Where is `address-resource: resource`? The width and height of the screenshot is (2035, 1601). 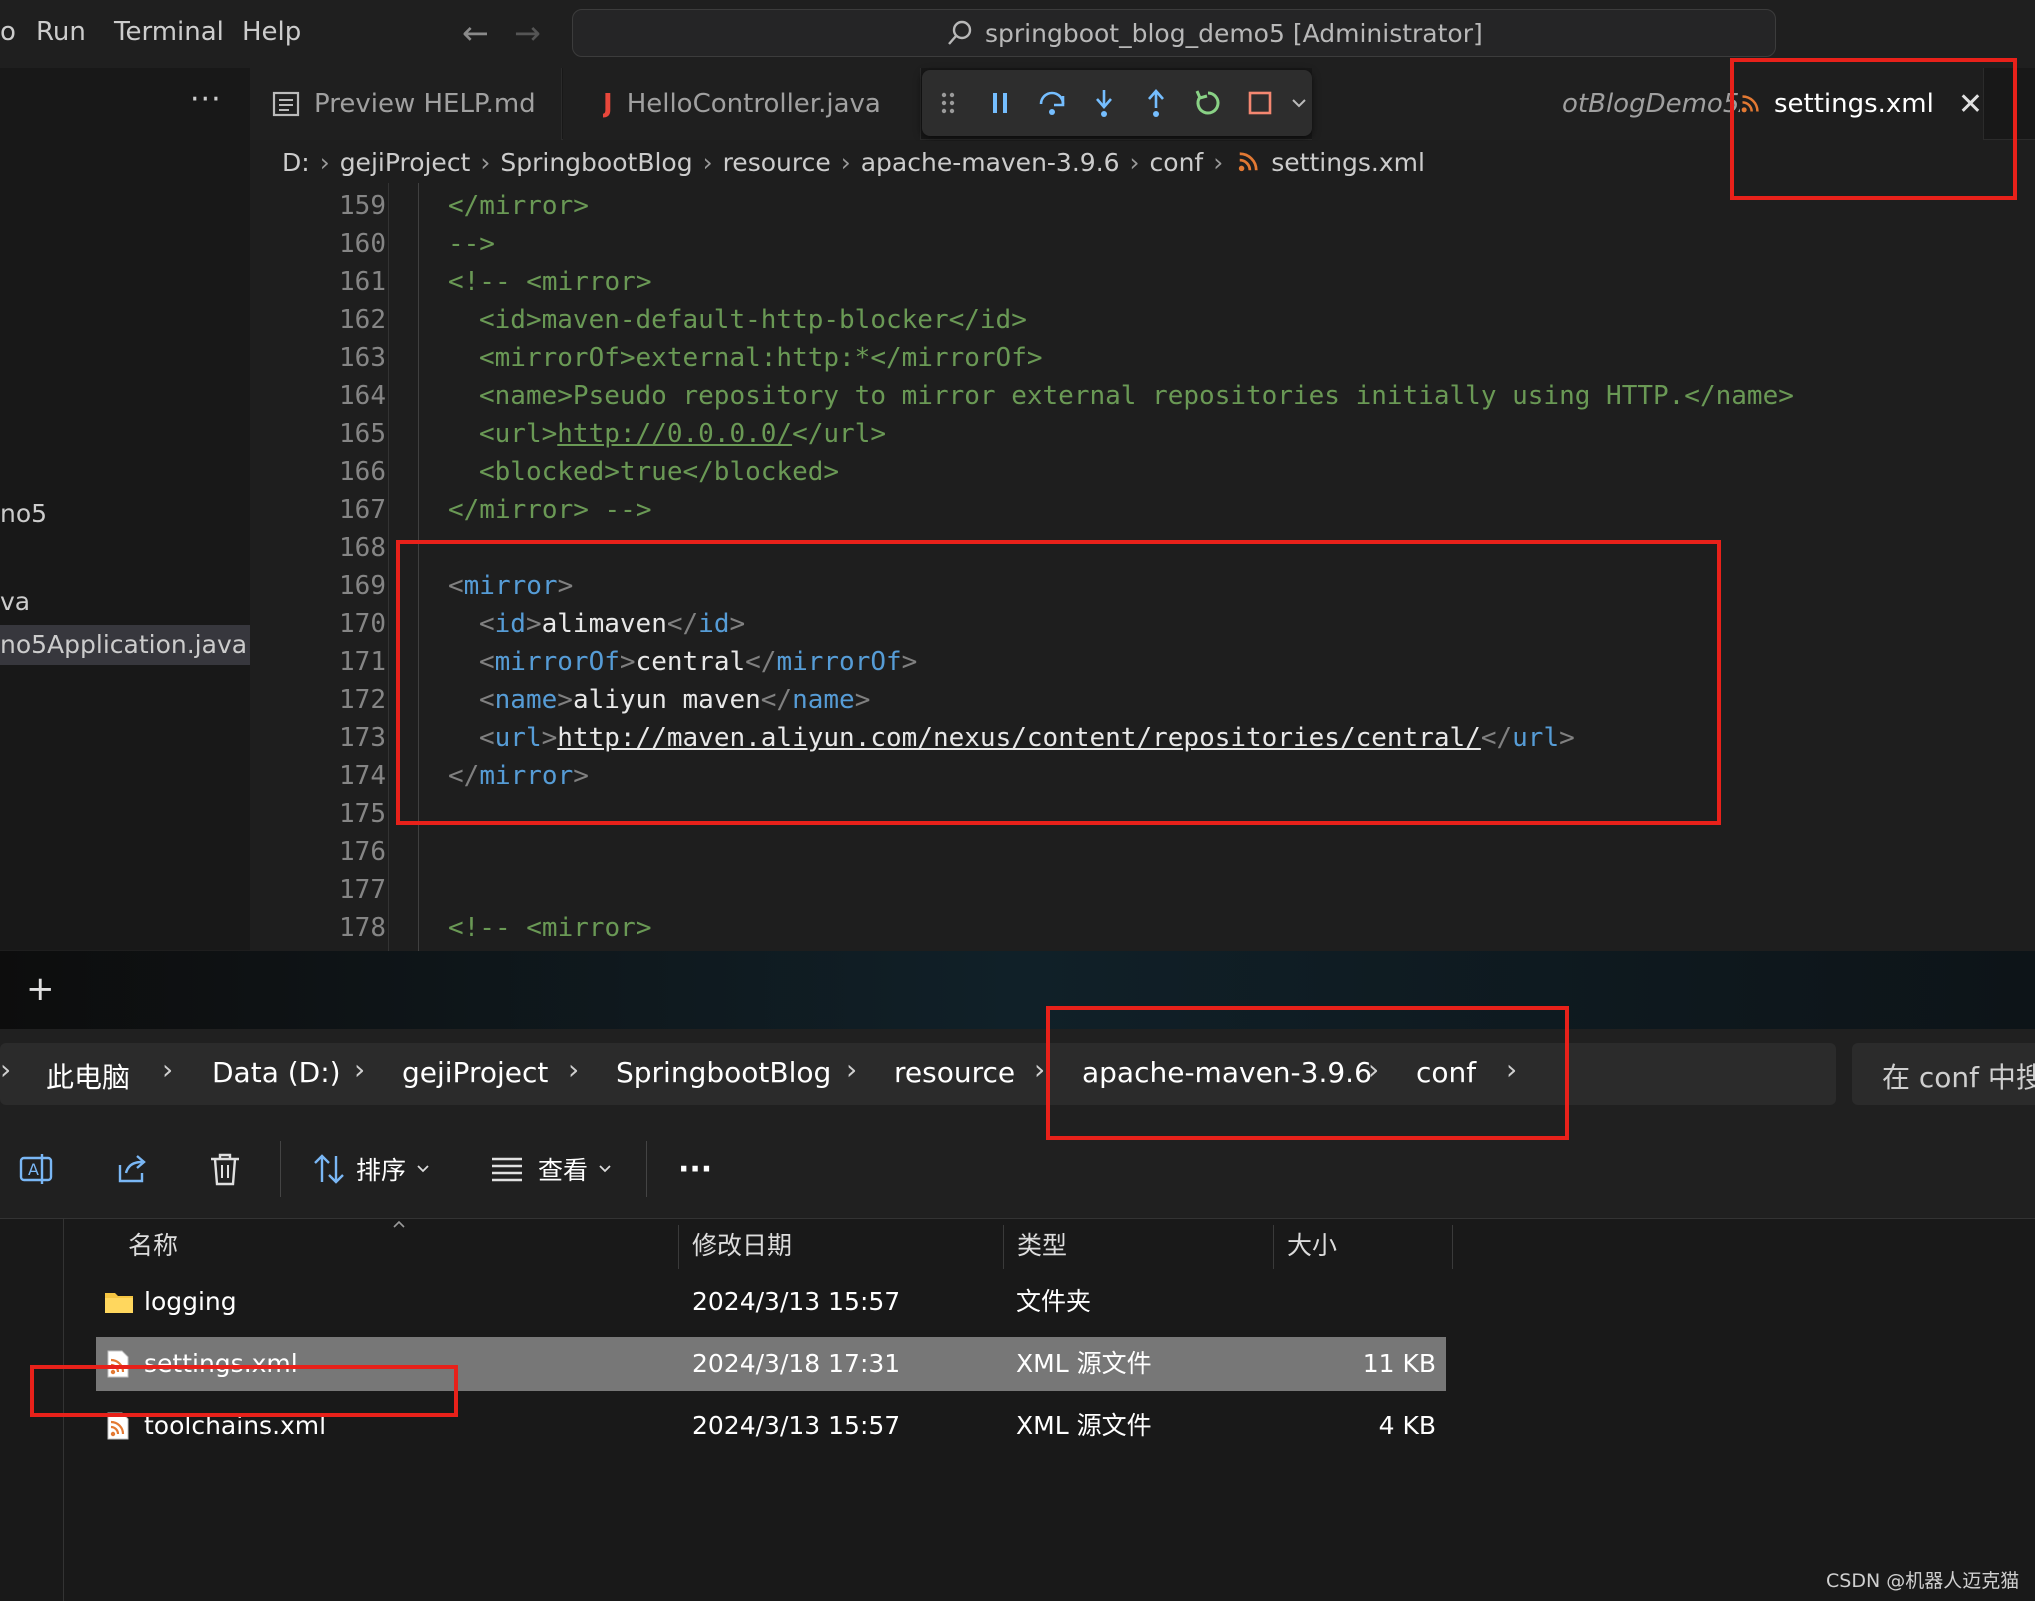 address-resource: resource is located at coordinates (954, 1072).